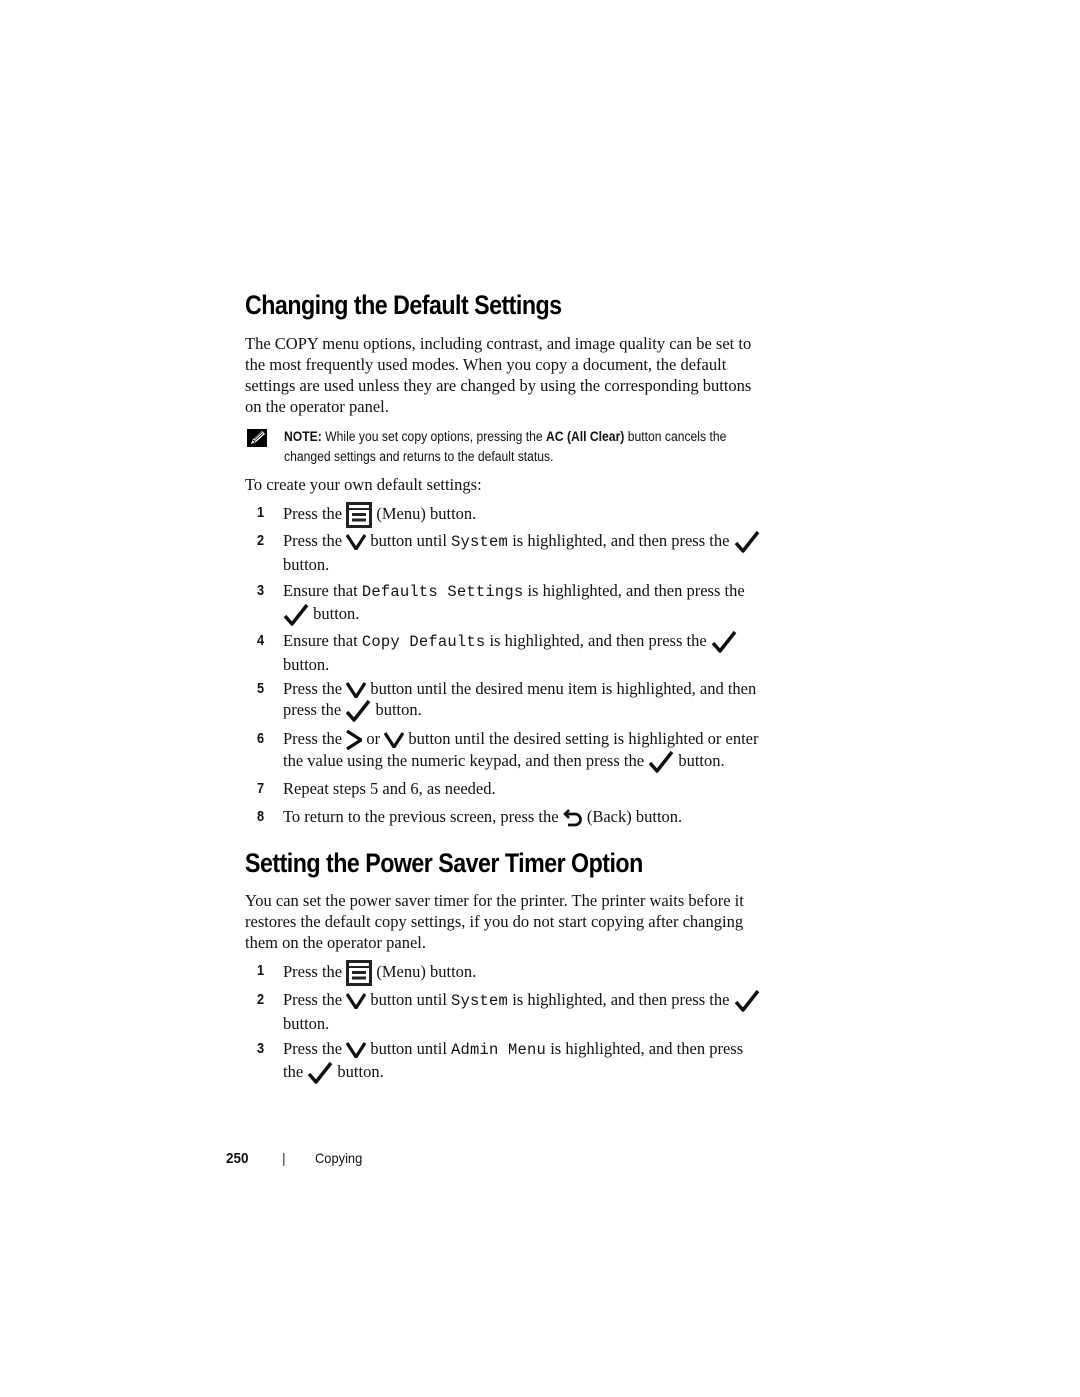 This screenshot has width=1080, height=1397. Describe the element at coordinates (444, 863) in the screenshot. I see `section-heading-power-saver: Setting the Power Saver Timer Option` at that location.